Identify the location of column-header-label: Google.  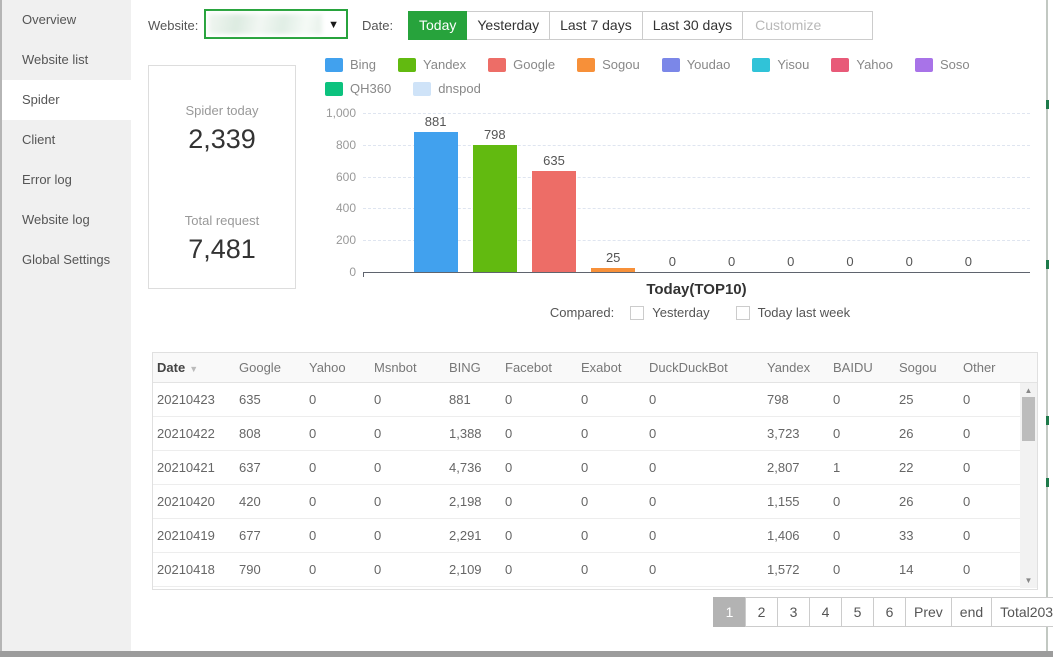
(260, 367).